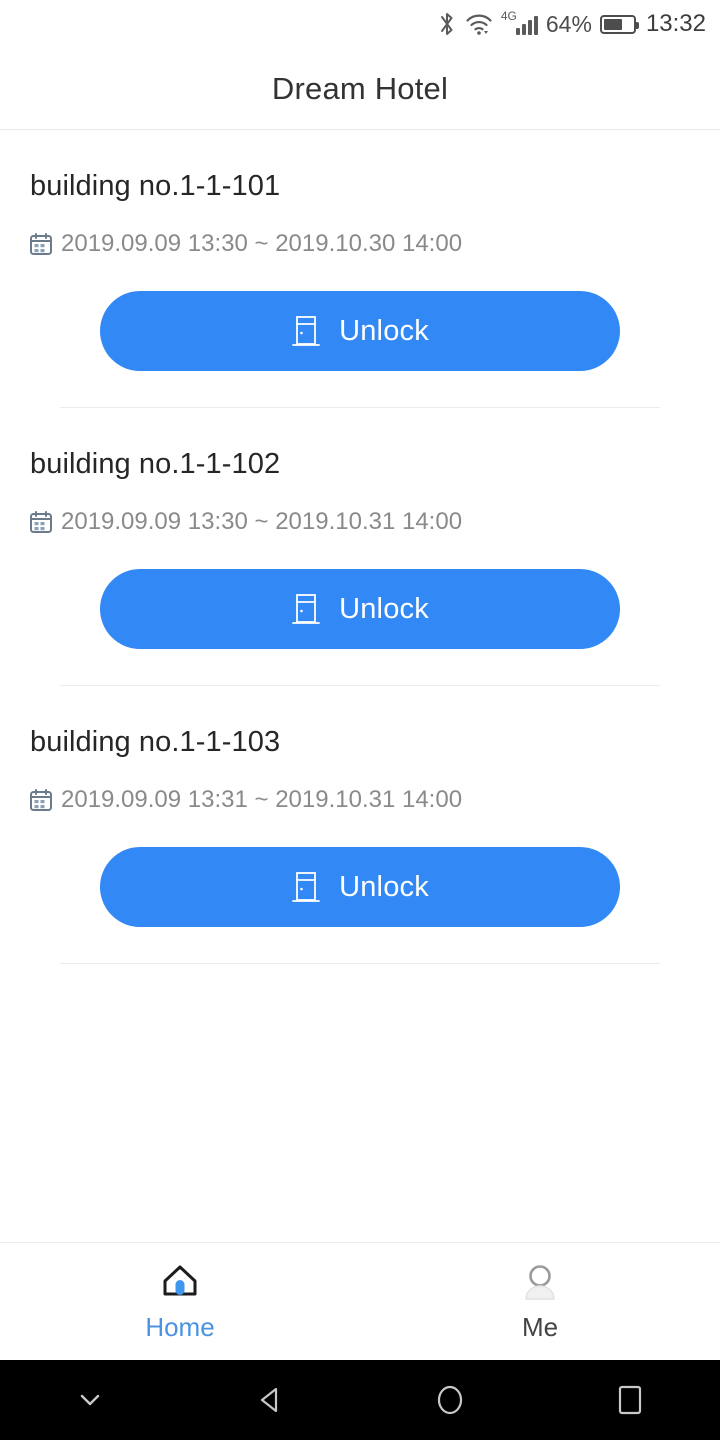 The height and width of the screenshot is (1440, 720). I want to click on status-bar: 4G 64% 13:32, so click(360, 24).